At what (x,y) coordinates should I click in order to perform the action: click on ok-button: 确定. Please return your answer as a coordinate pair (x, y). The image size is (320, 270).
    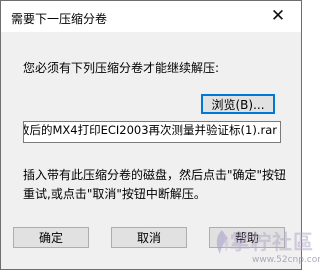
    Looking at the image, I should click on (51, 237).